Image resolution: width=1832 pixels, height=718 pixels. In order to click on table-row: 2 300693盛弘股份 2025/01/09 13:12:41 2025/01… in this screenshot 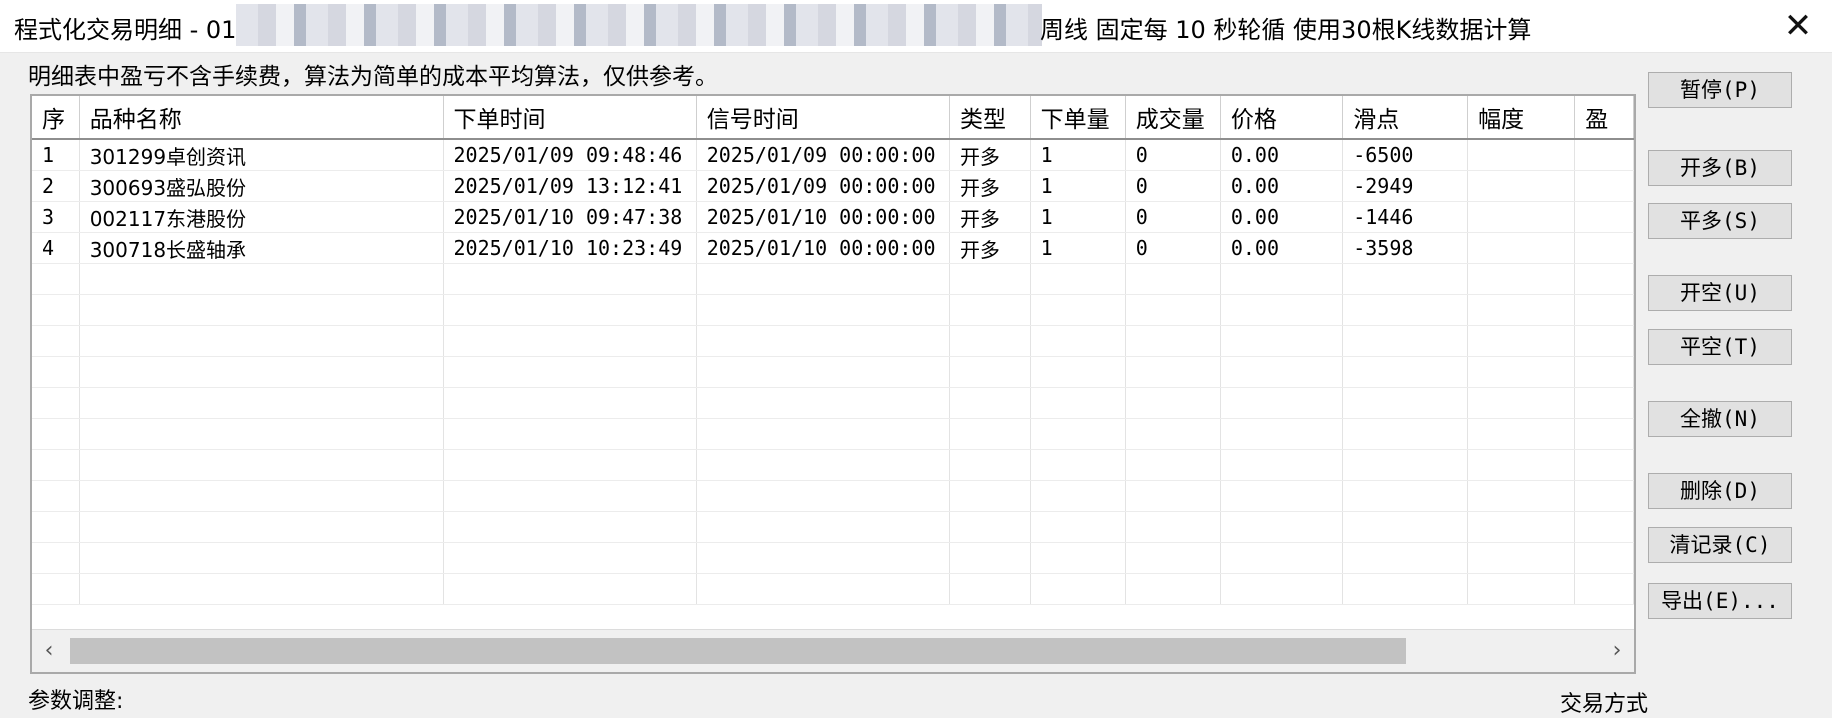, I will do `click(833, 186)`.